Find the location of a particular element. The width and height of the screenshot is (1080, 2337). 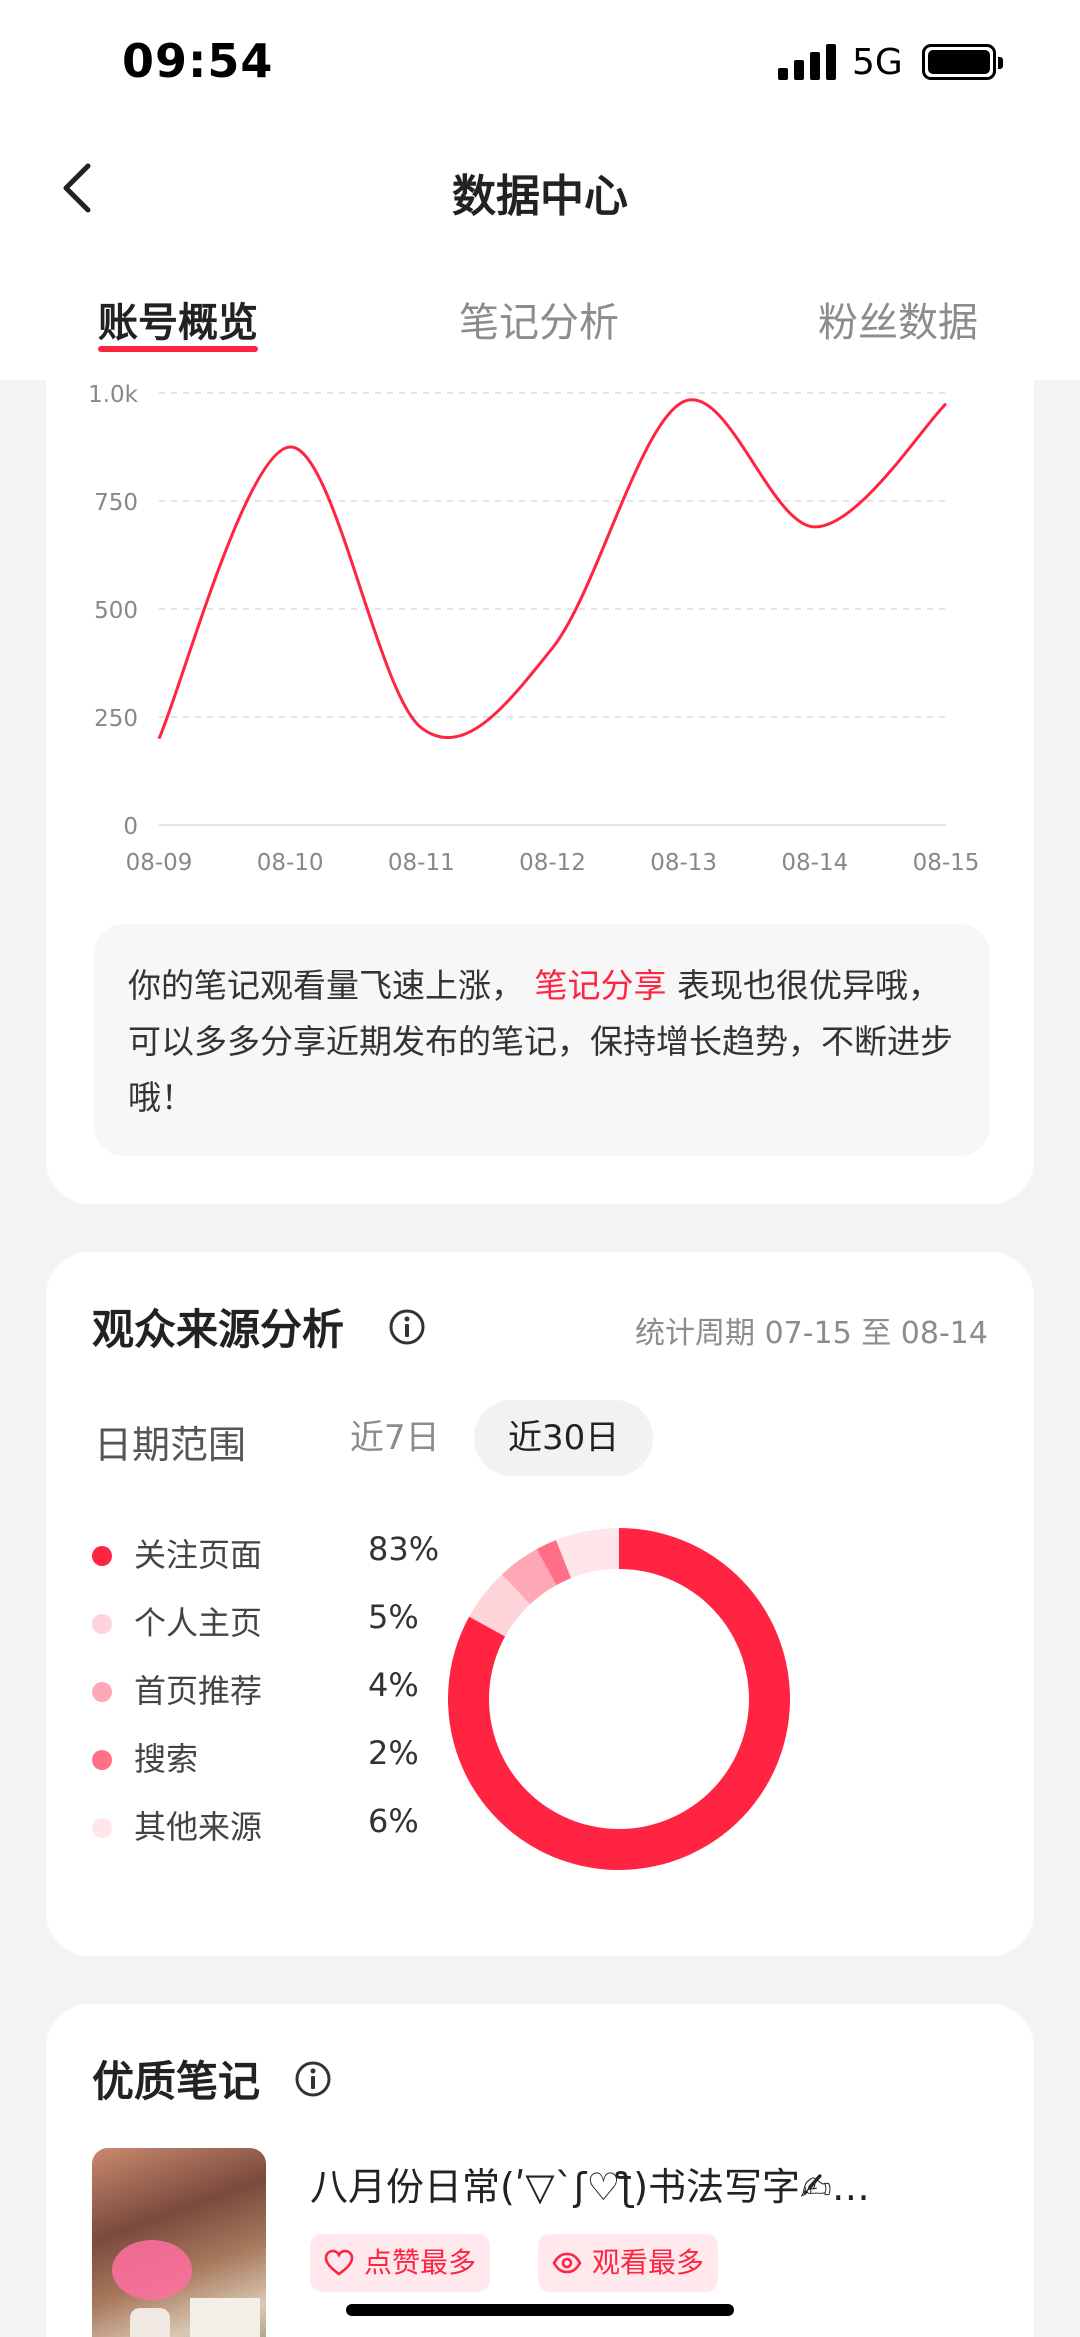

legend-item: 关注页面 83% is located at coordinates (265, 1564).